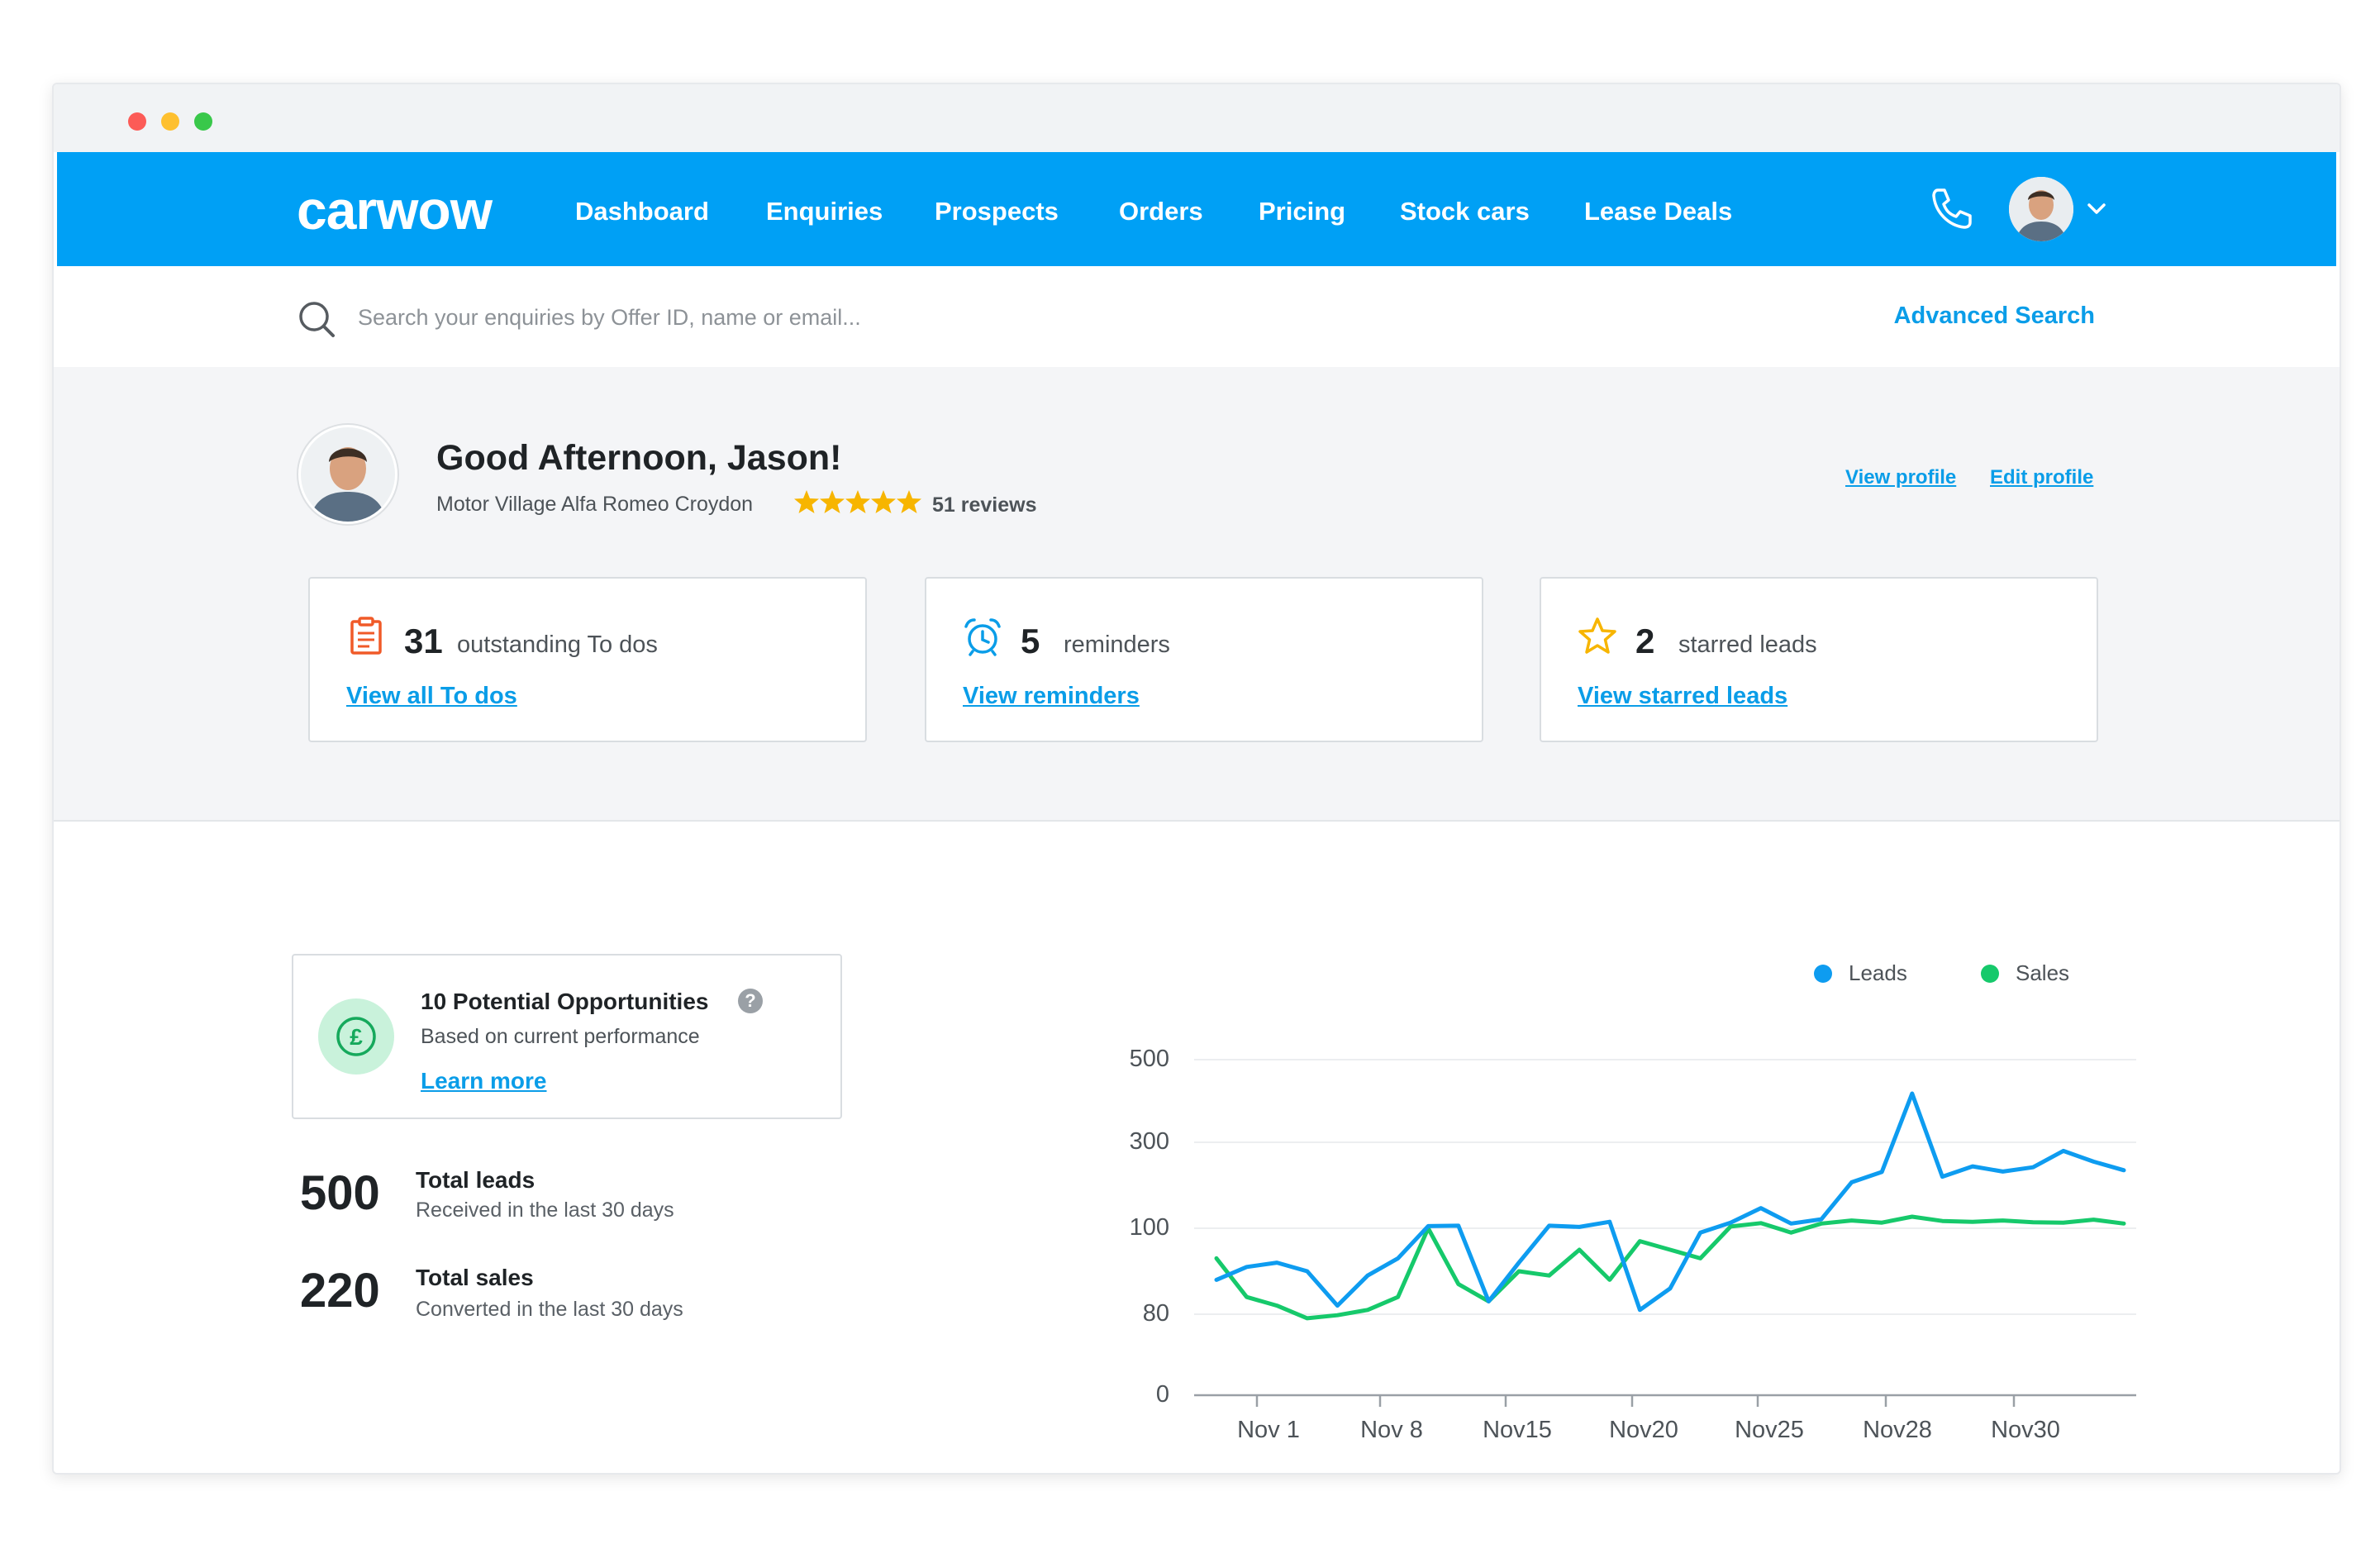 This screenshot has height=1544, width=2380. Describe the element at coordinates (340, 1291) in the screenshot. I see `total-sales-value: 220` at that location.